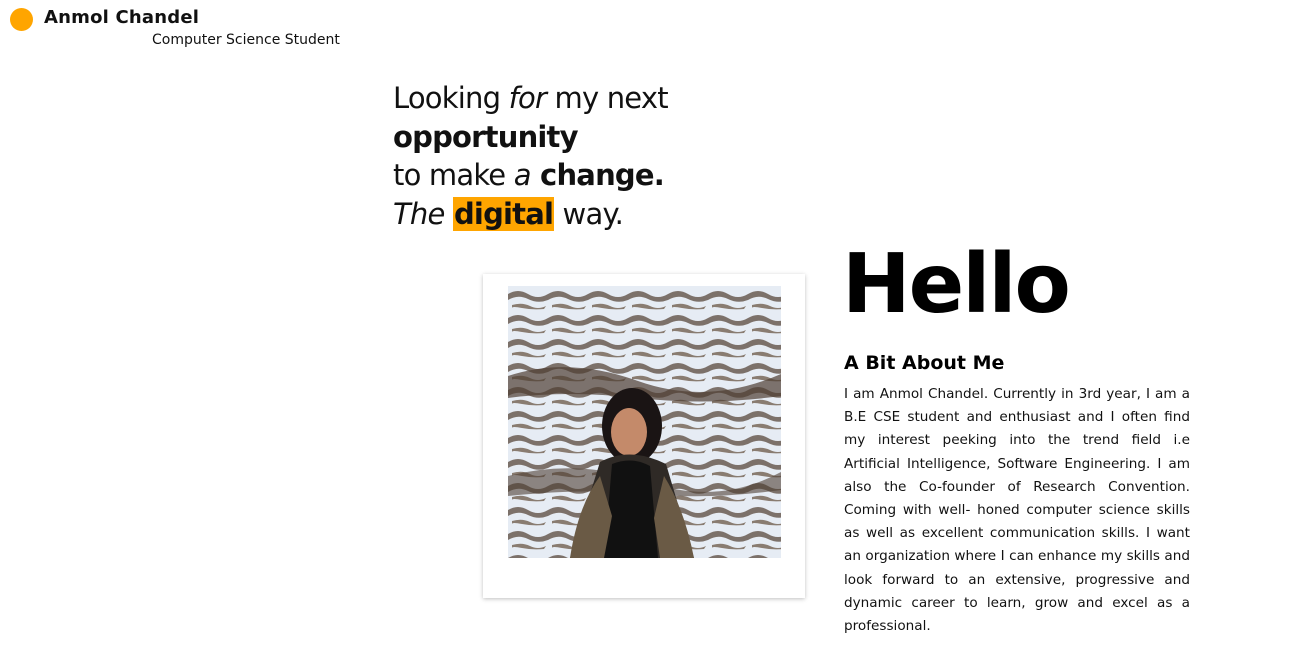 The image size is (1306, 653). I want to click on about-heading: A Bit About Me, so click(924, 363).